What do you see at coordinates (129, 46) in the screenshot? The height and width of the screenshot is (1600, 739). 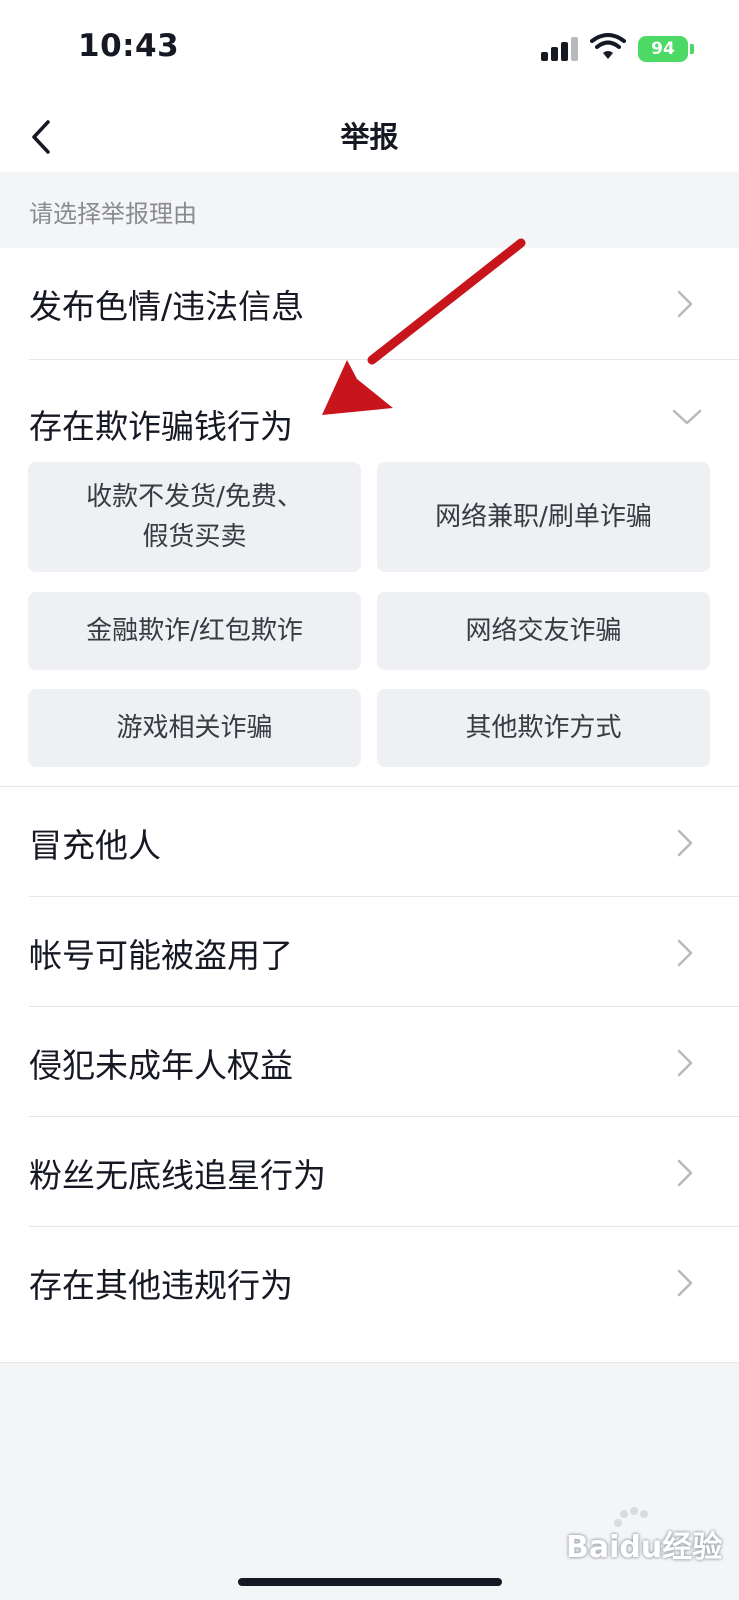 I see `status-time: 10:43` at bounding box center [129, 46].